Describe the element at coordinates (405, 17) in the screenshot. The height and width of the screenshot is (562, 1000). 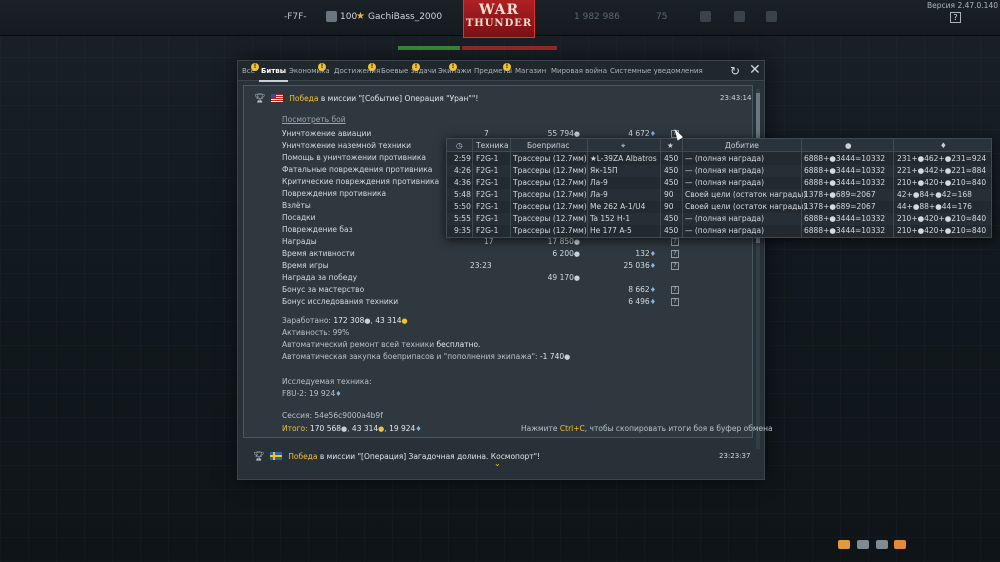
I see `username: GachiBass_2000` at that location.